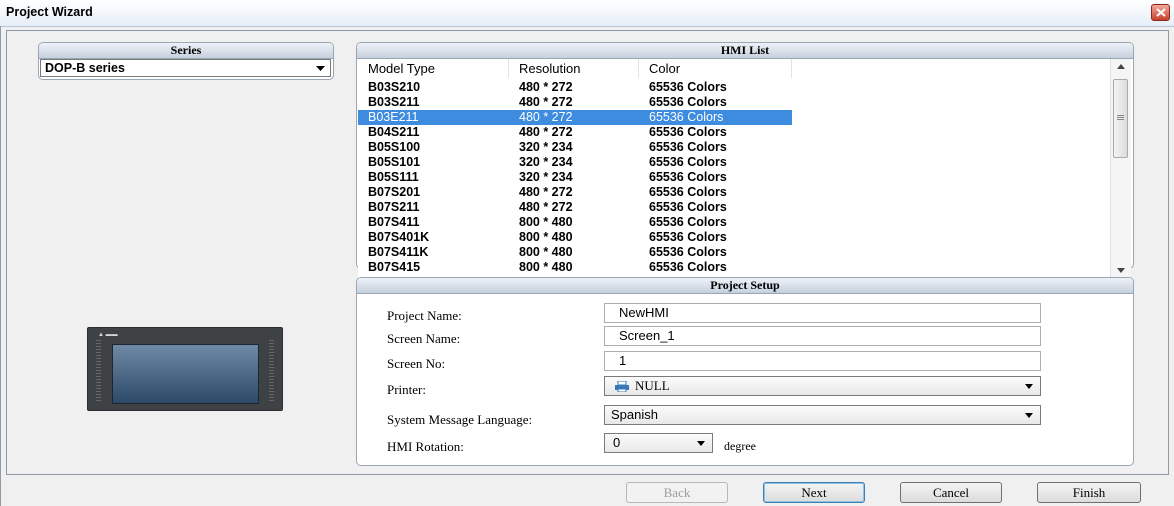  Describe the element at coordinates (575, 252) in the screenshot. I see `table-row: B07S411K 800 * 480 65536 Colors` at that location.